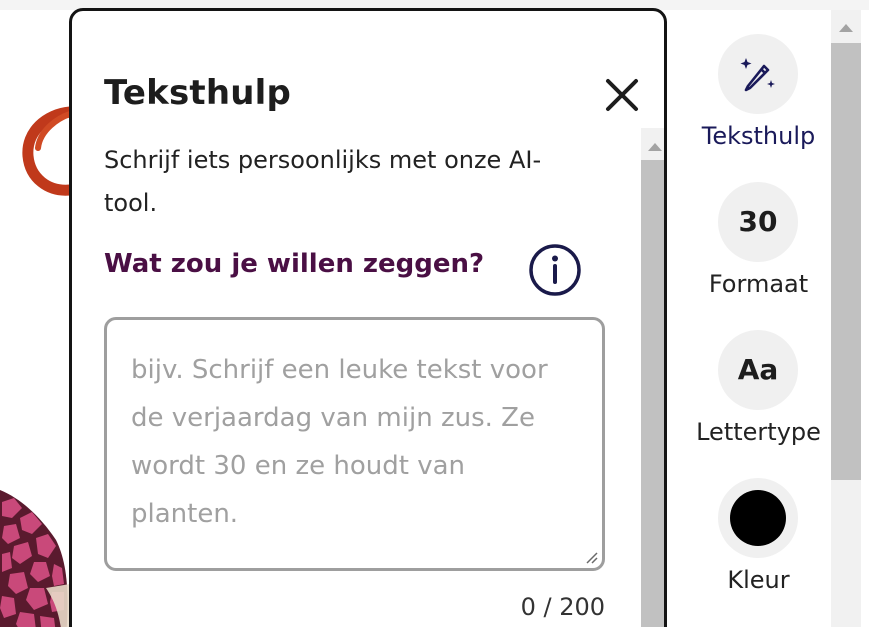 The width and height of the screenshot is (869, 627). What do you see at coordinates (758, 136) in the screenshot?
I see `tool-teksthulp-label: Teksthulp` at bounding box center [758, 136].